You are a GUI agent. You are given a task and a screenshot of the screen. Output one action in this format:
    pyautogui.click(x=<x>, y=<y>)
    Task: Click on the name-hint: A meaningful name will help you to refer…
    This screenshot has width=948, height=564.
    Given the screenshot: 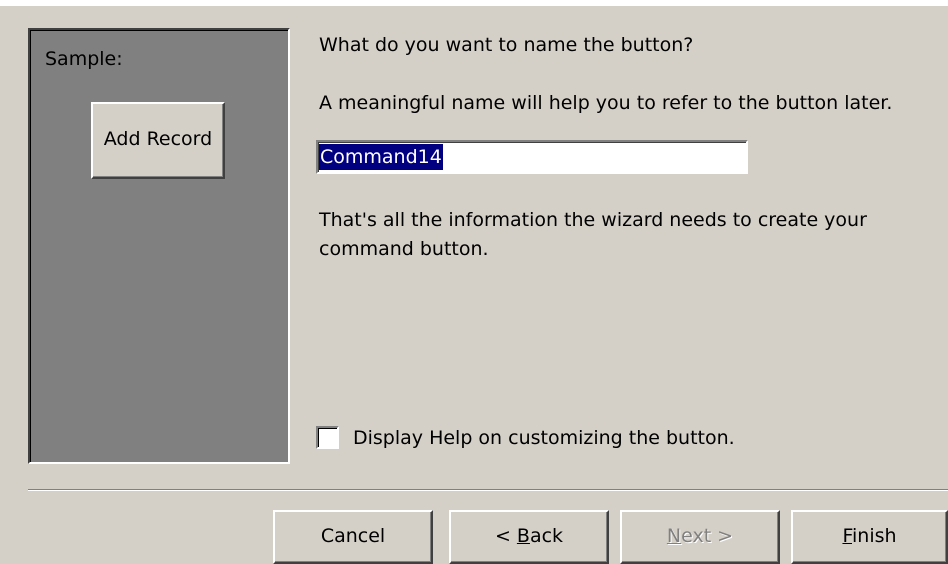 What is the action you would take?
    pyautogui.click(x=606, y=103)
    